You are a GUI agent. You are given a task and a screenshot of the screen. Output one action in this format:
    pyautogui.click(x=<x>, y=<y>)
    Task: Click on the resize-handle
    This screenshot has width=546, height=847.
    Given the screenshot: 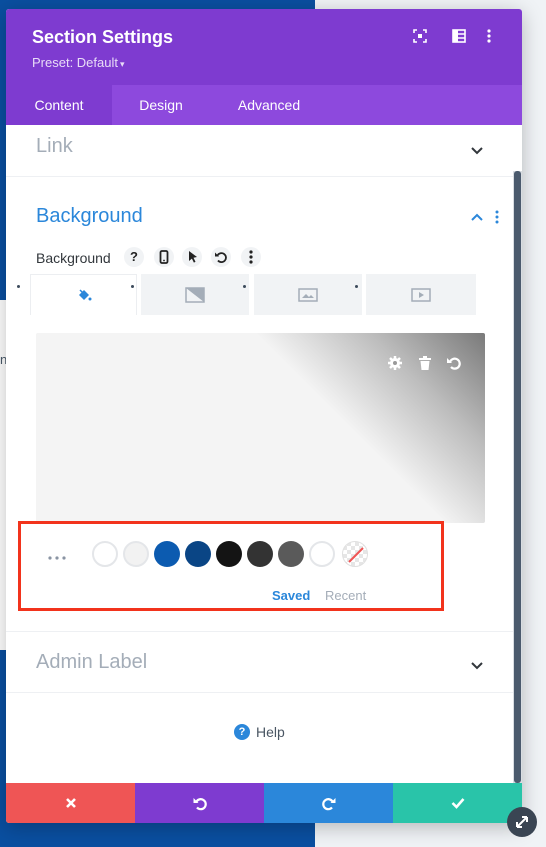 What is the action you would take?
    pyautogui.click(x=522, y=822)
    